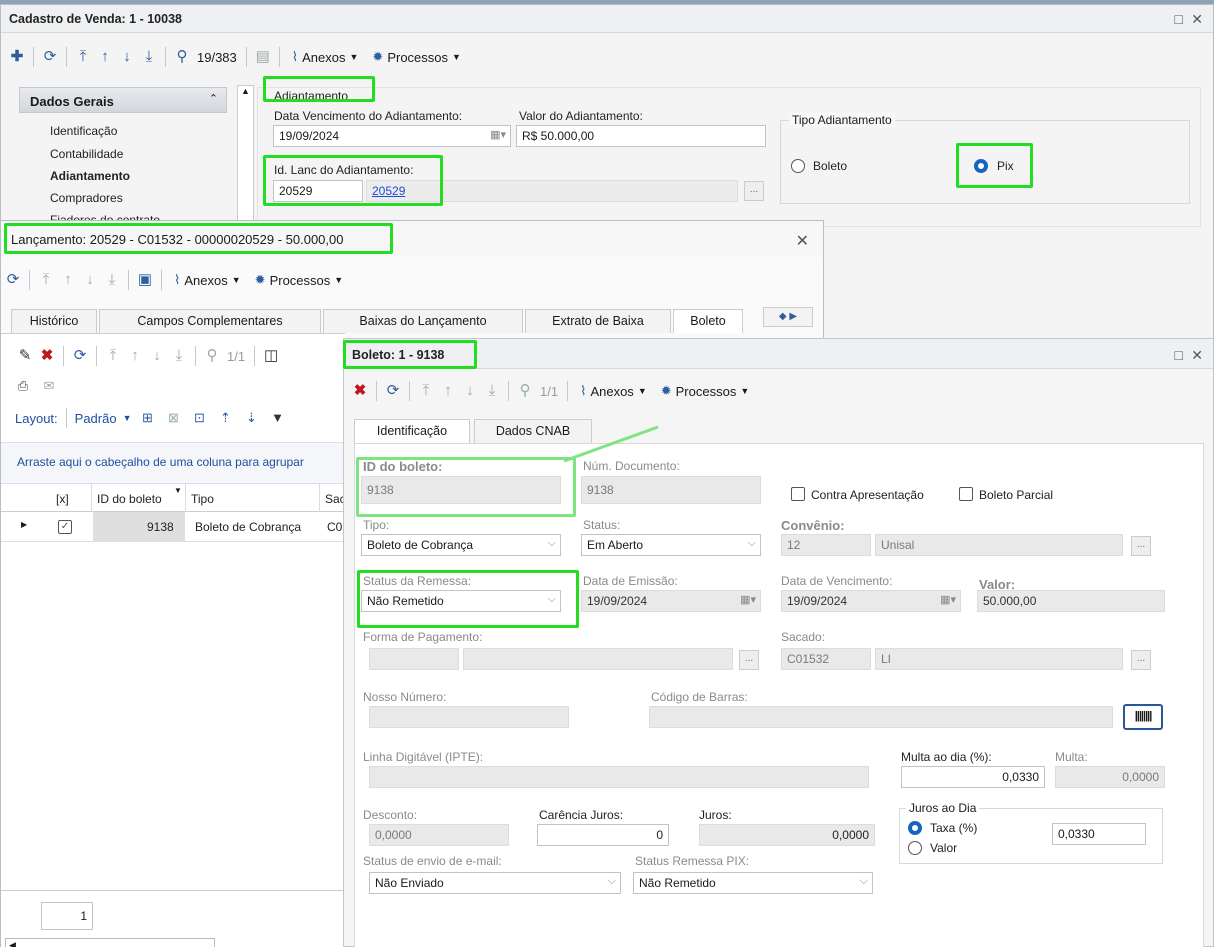  I want to click on horizontal-scrollbar: ◀, so click(110, 942).